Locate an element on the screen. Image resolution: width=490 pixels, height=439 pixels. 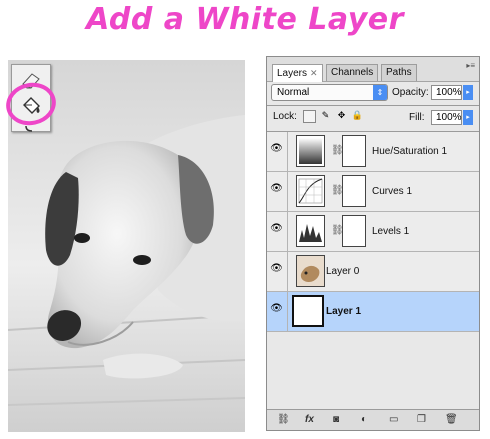
layer-name: Layer 0 is located at coordinates (343, 271).